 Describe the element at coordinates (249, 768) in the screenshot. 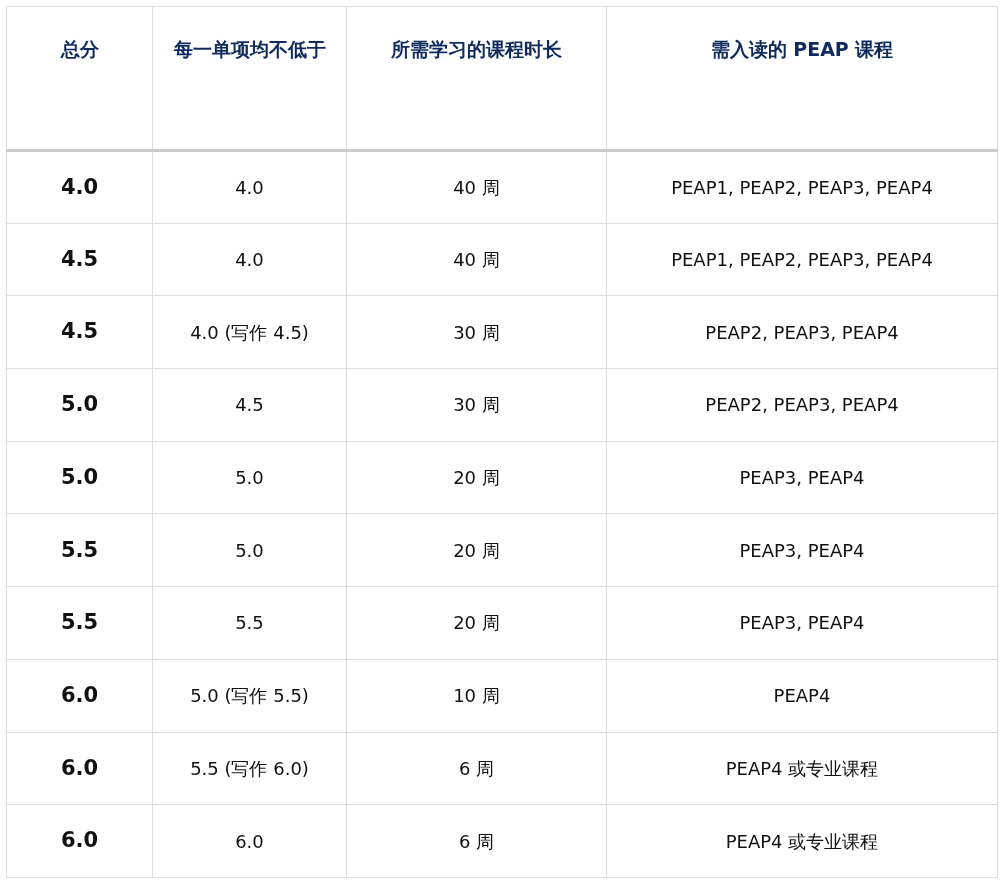

I see `table-cell: 5.5 (写作 6.0)` at that location.